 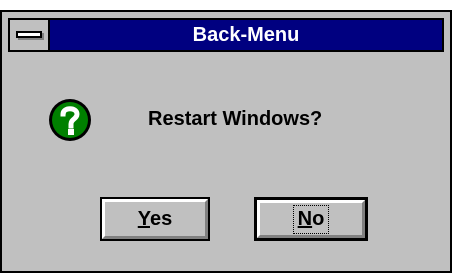 I want to click on system-menu-button, so click(x=30, y=35).